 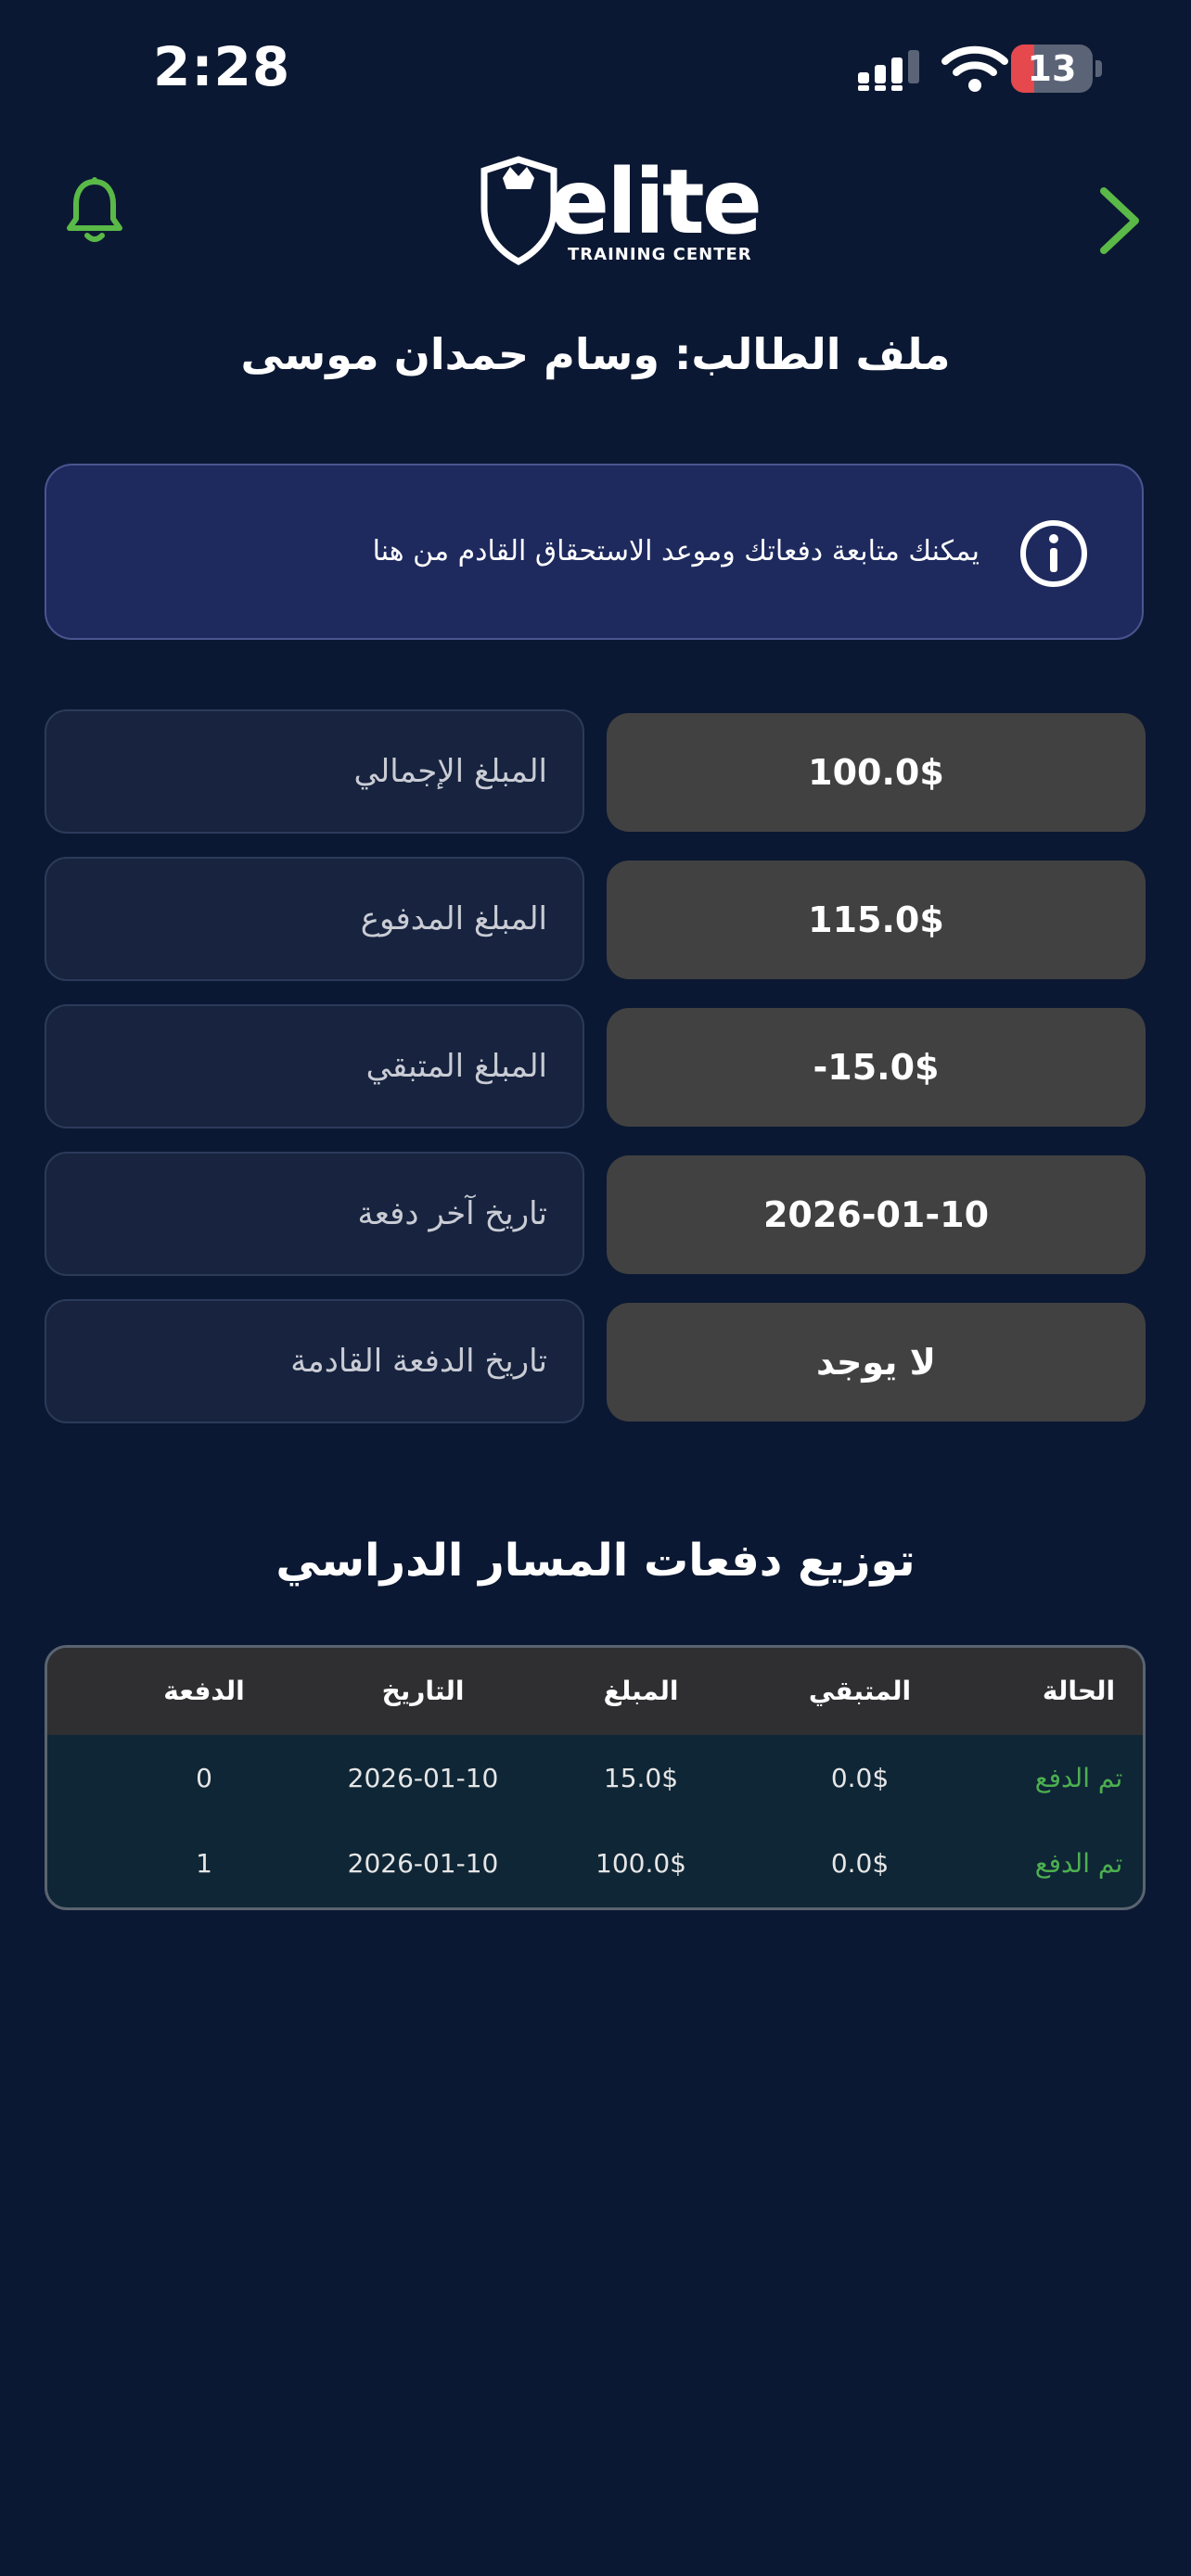 What do you see at coordinates (641, 1691) in the screenshot?
I see `column-header-amount: المبلغ` at bounding box center [641, 1691].